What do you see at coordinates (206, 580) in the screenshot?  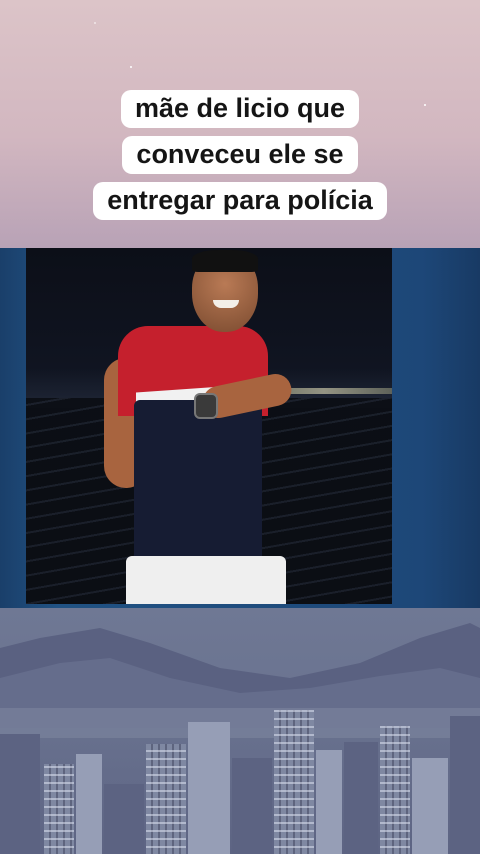 I see `person-shorts` at bounding box center [206, 580].